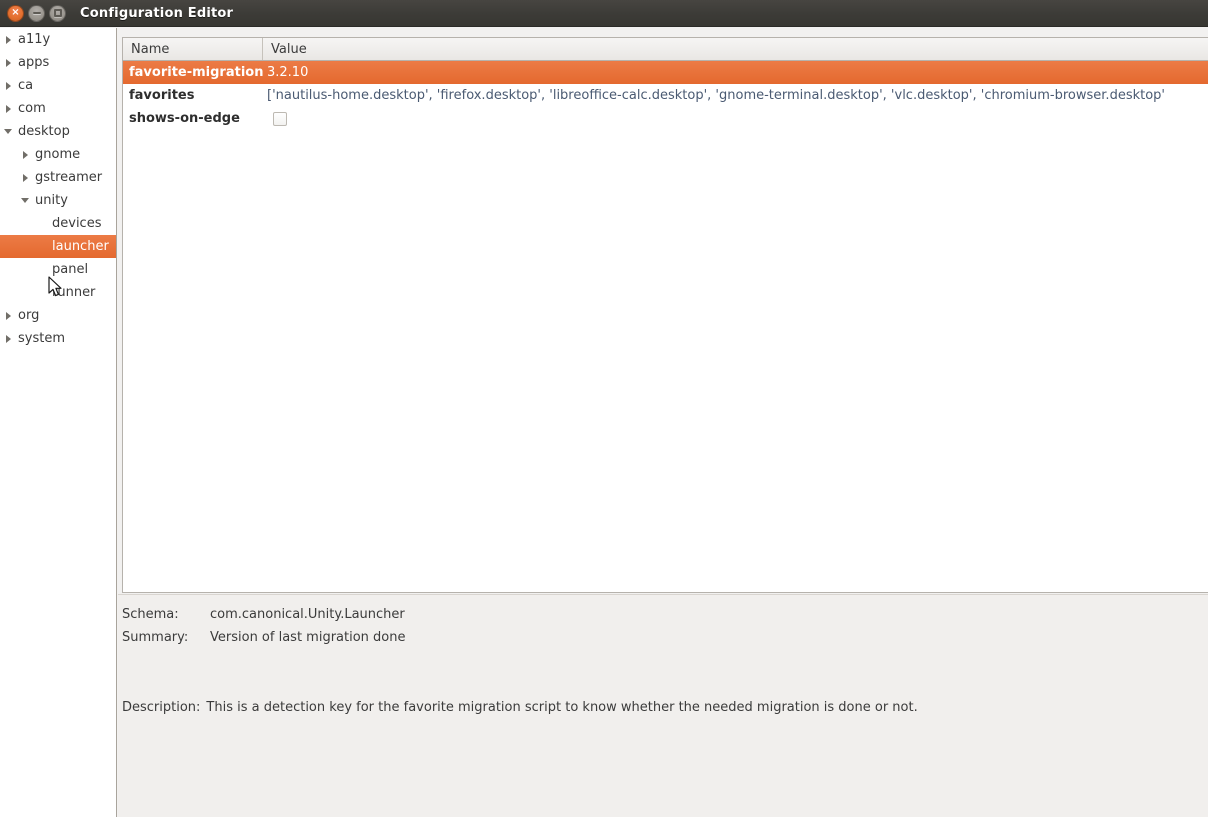 Image resolution: width=1208 pixels, height=817 pixels. What do you see at coordinates (196, 72) in the screenshot?
I see `key-name-cell: favorite-migration` at bounding box center [196, 72].